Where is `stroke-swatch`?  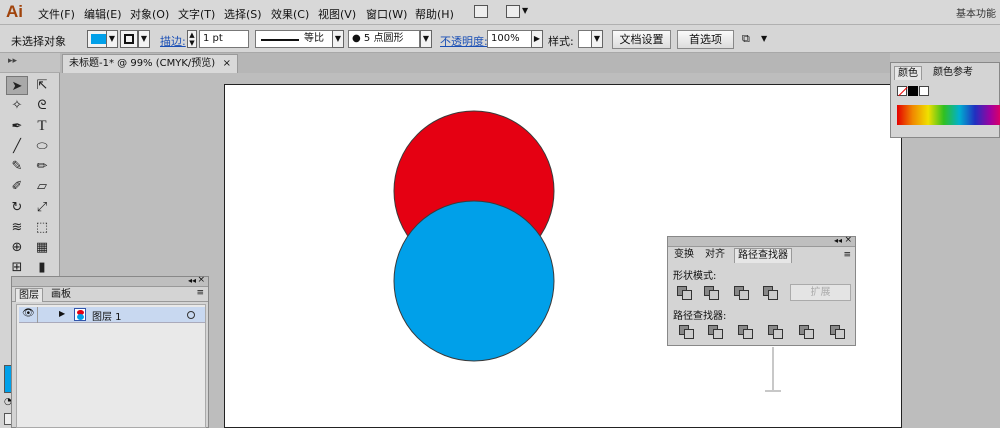
stroke-swatch is located at coordinates (129, 39).